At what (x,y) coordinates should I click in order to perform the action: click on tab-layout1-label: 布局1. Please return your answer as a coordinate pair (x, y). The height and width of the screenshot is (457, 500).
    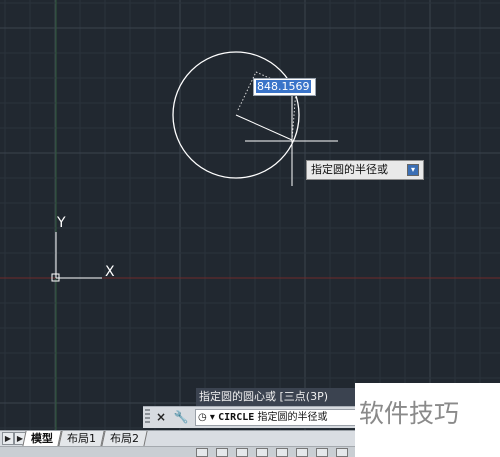
    Looking at the image, I should click on (81, 438).